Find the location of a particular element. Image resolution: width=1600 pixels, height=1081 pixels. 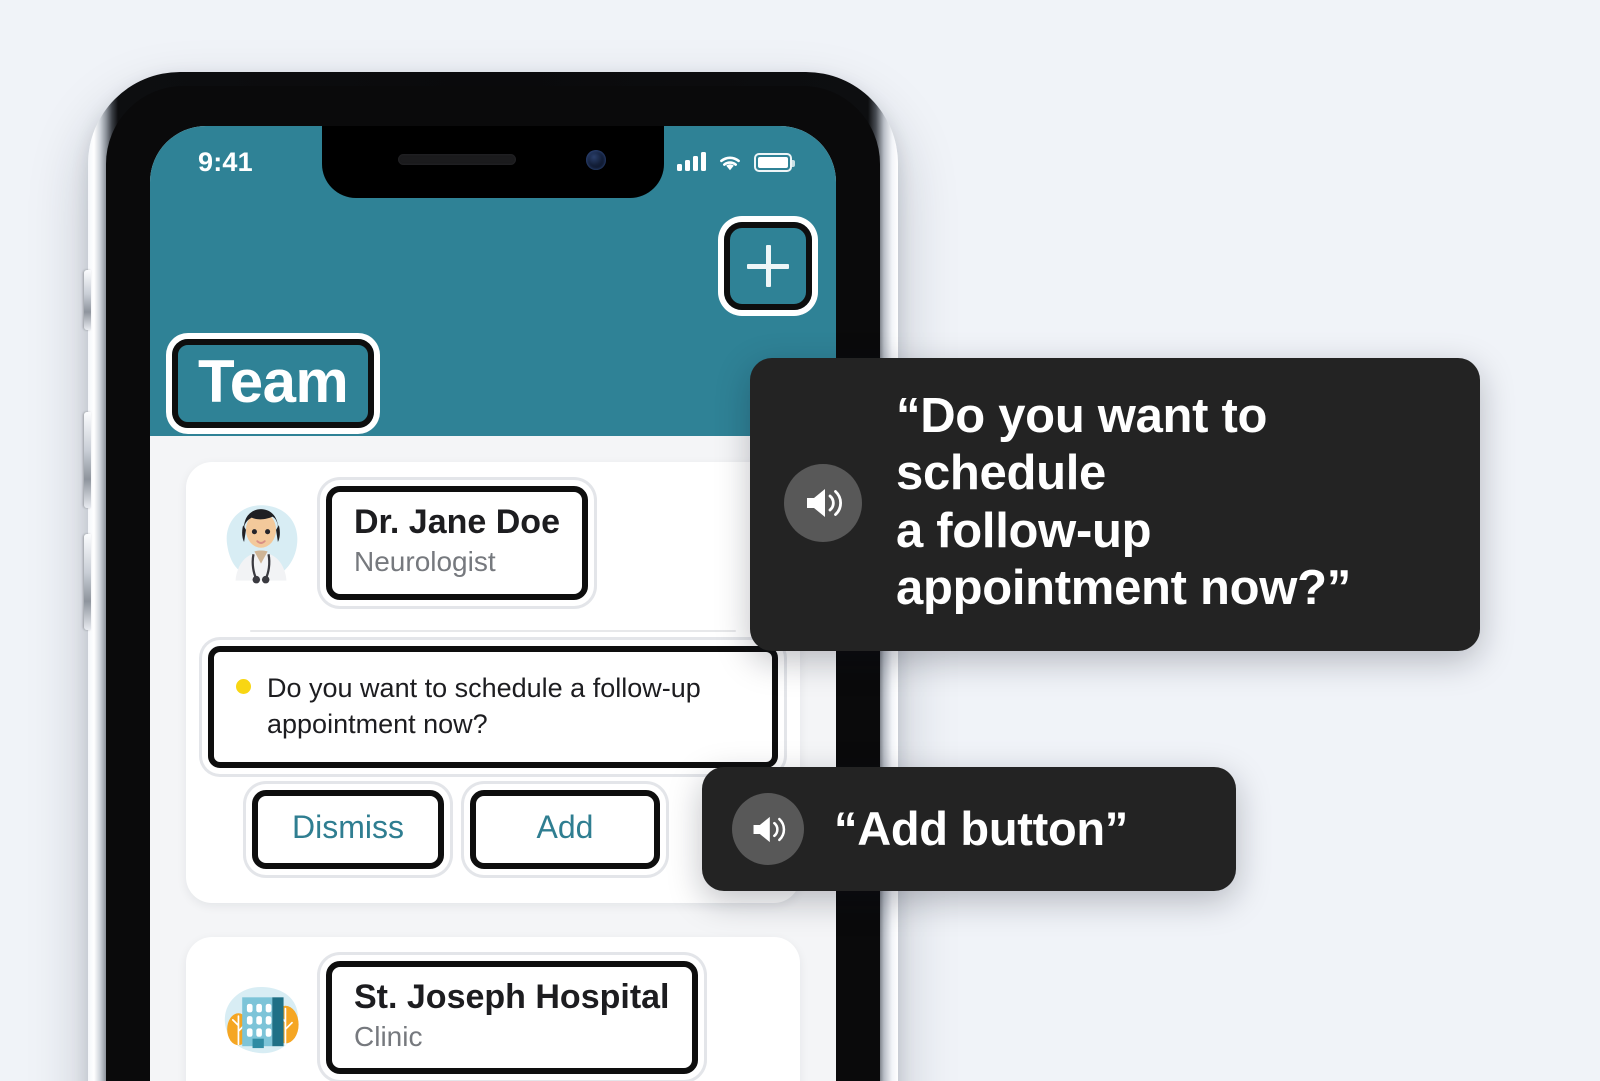

status-indicators is located at coordinates (736, 162).